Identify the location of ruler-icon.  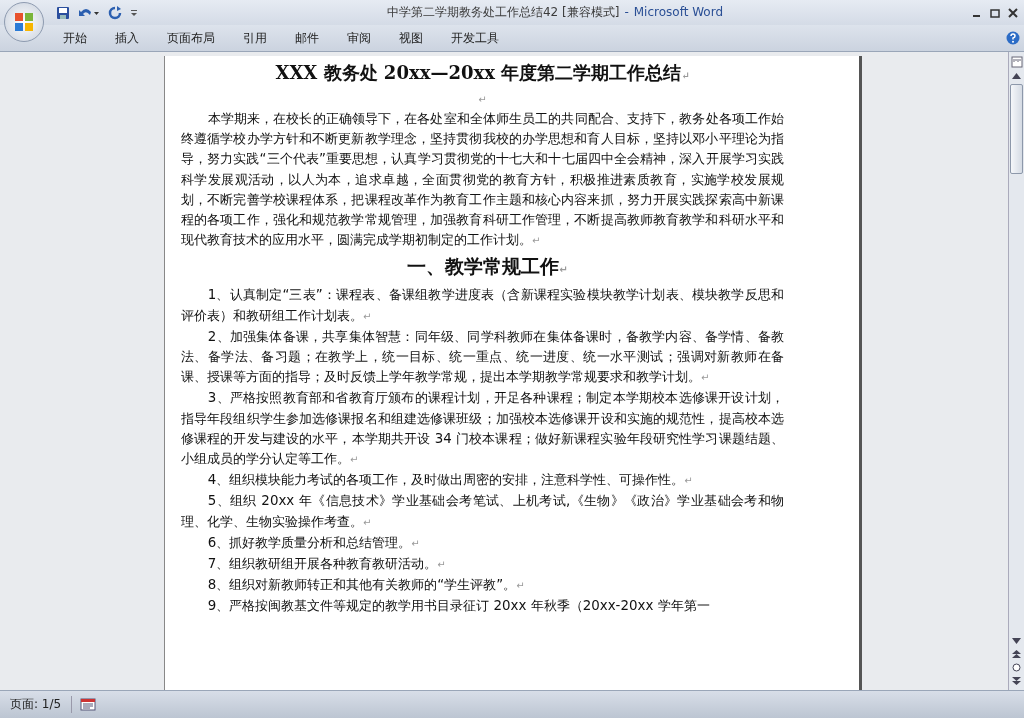
(1016, 62).